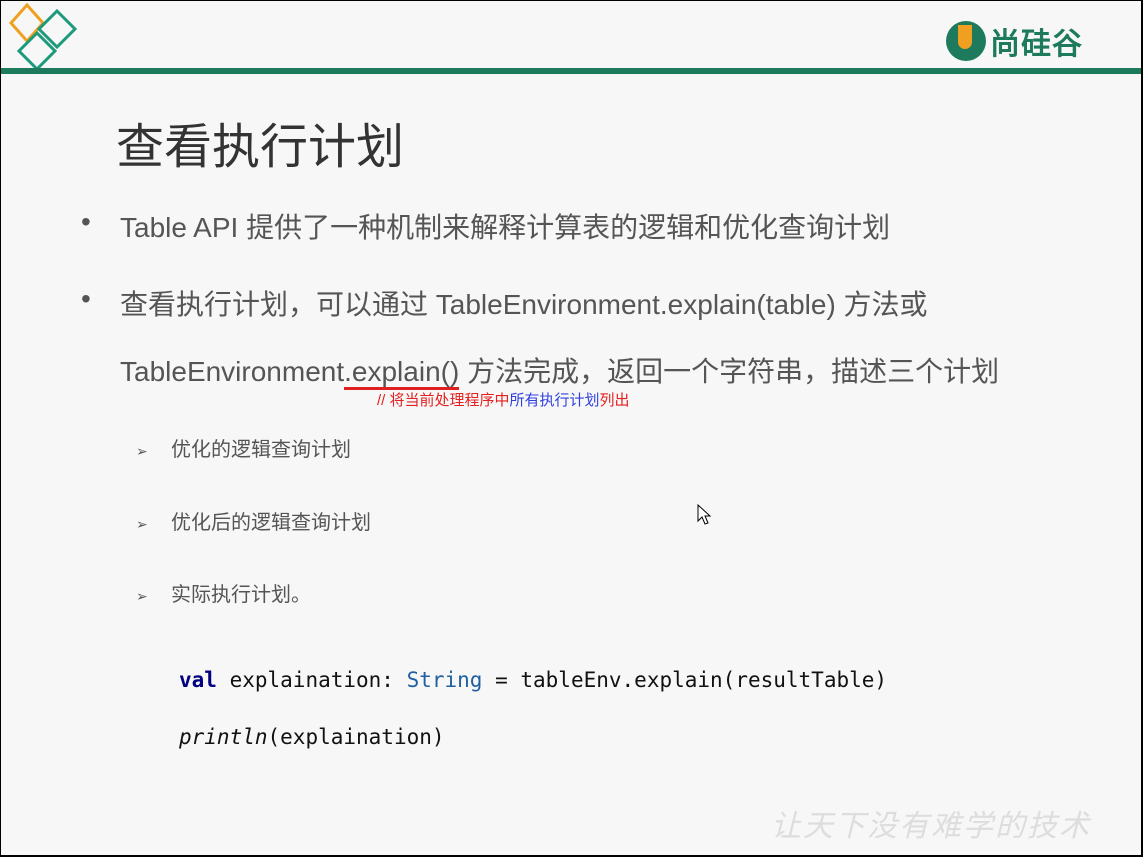 Image resolution: width=1143 pixels, height=857 pixels. What do you see at coordinates (931, 826) in the screenshot?
I see `watermark: 让天下没有难学的技术` at bounding box center [931, 826].